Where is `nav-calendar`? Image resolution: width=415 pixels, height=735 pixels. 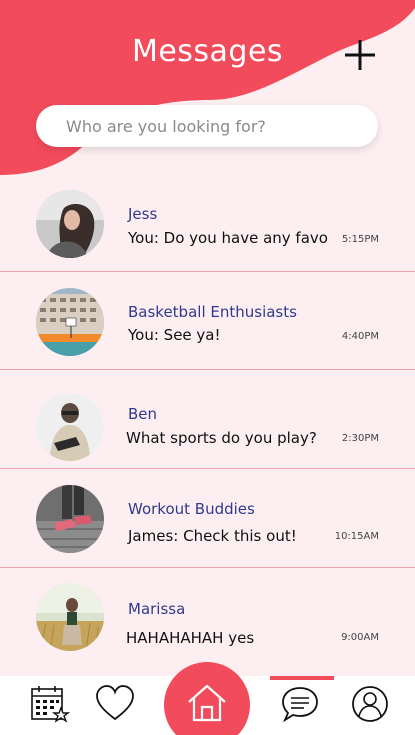
nav-calendar is located at coordinates (50, 704).